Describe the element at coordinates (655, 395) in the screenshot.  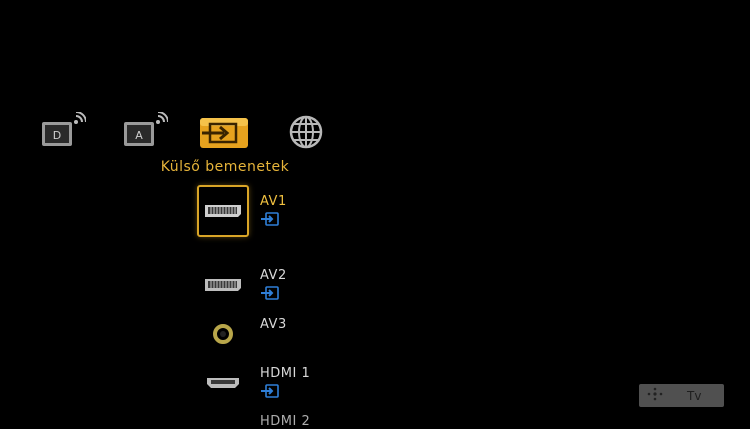
I see `dpad-icon` at that location.